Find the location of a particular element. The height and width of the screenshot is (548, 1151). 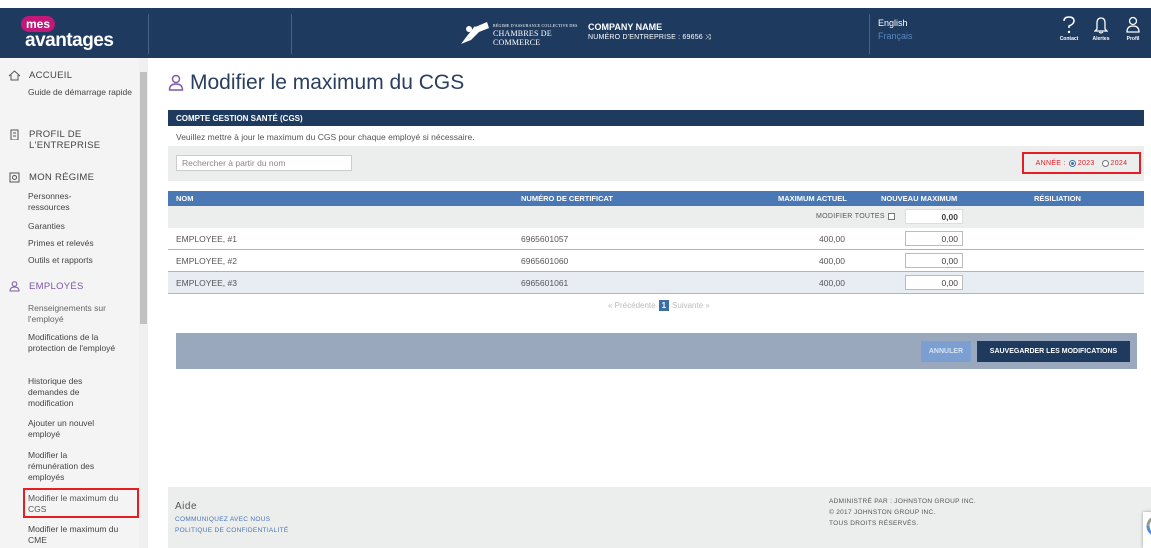

edit-all-checkbox is located at coordinates (891, 216).